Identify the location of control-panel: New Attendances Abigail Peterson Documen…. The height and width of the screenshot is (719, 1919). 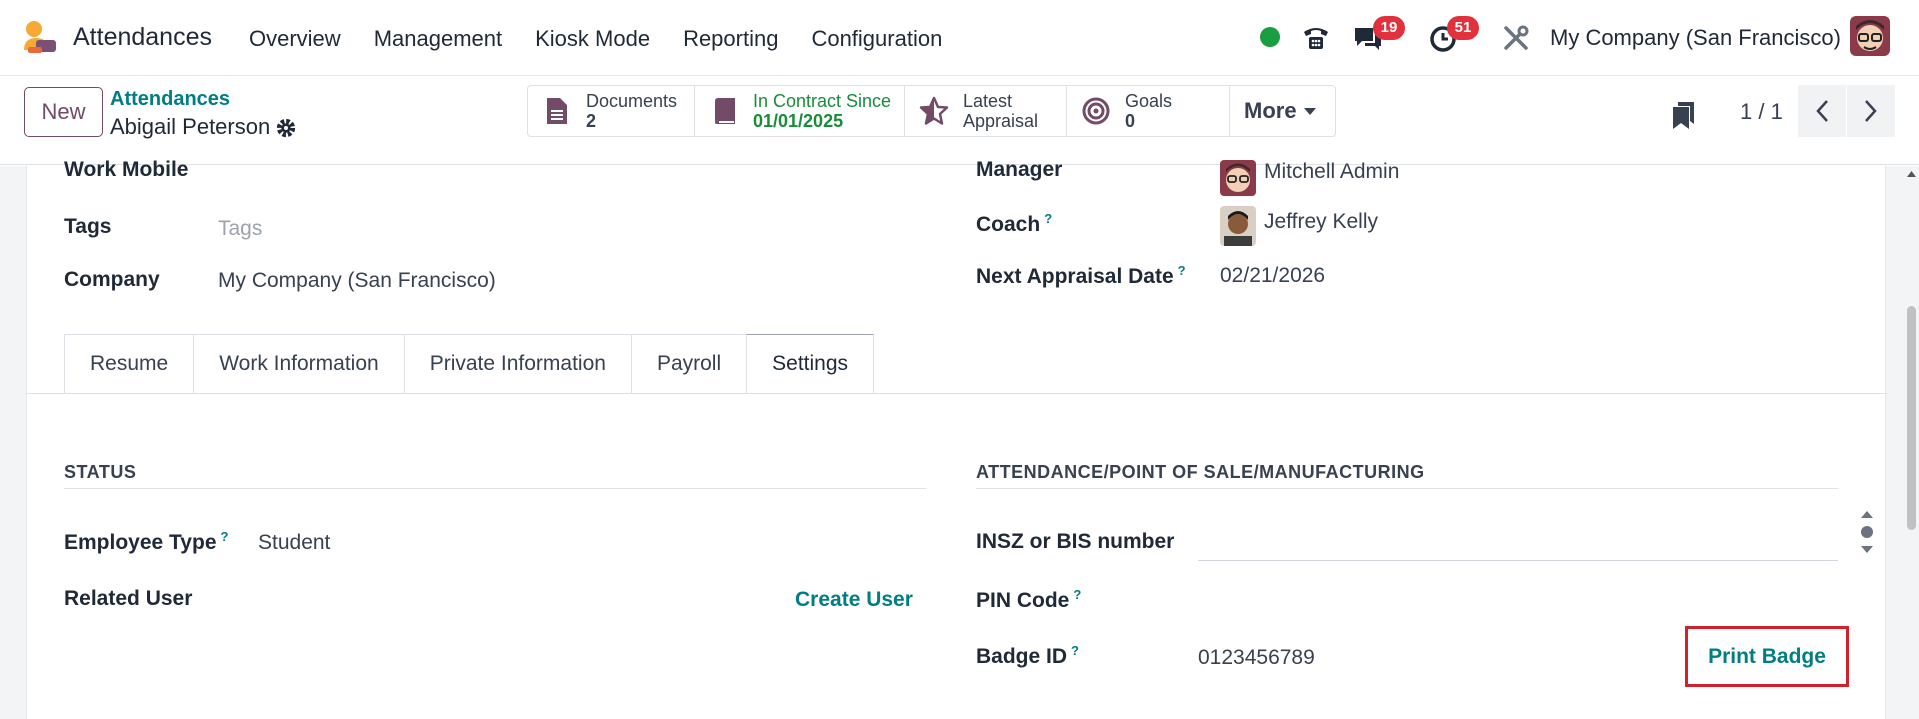
(959, 121).